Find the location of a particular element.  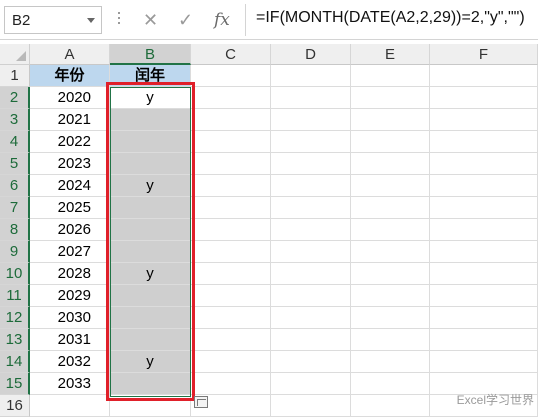

cell-A15-year: 2033 is located at coordinates (70, 384).